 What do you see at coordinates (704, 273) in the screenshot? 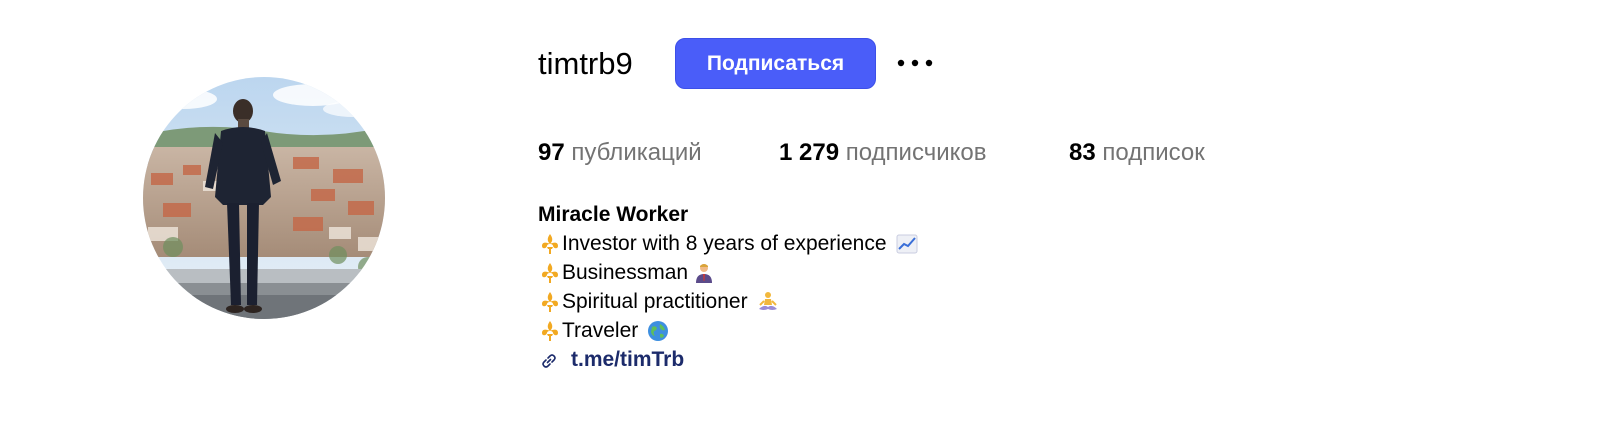
I see `businessman-icon` at bounding box center [704, 273].